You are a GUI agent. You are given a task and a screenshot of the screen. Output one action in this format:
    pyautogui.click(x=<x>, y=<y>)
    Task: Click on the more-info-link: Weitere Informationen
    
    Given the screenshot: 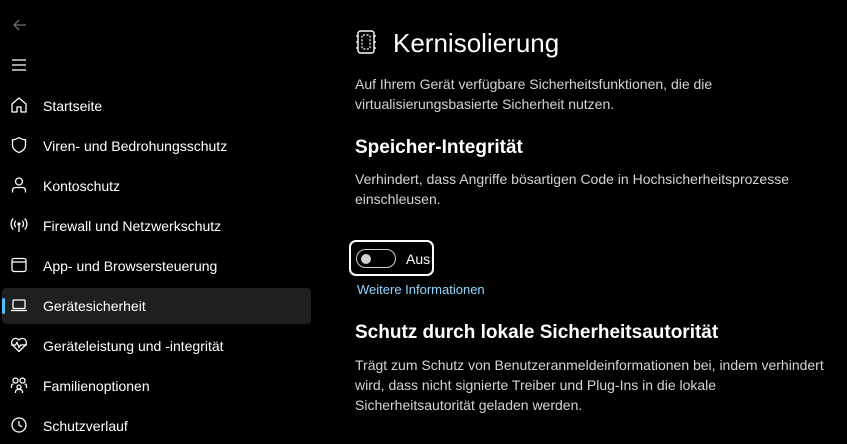 What is the action you would take?
    pyautogui.click(x=421, y=289)
    